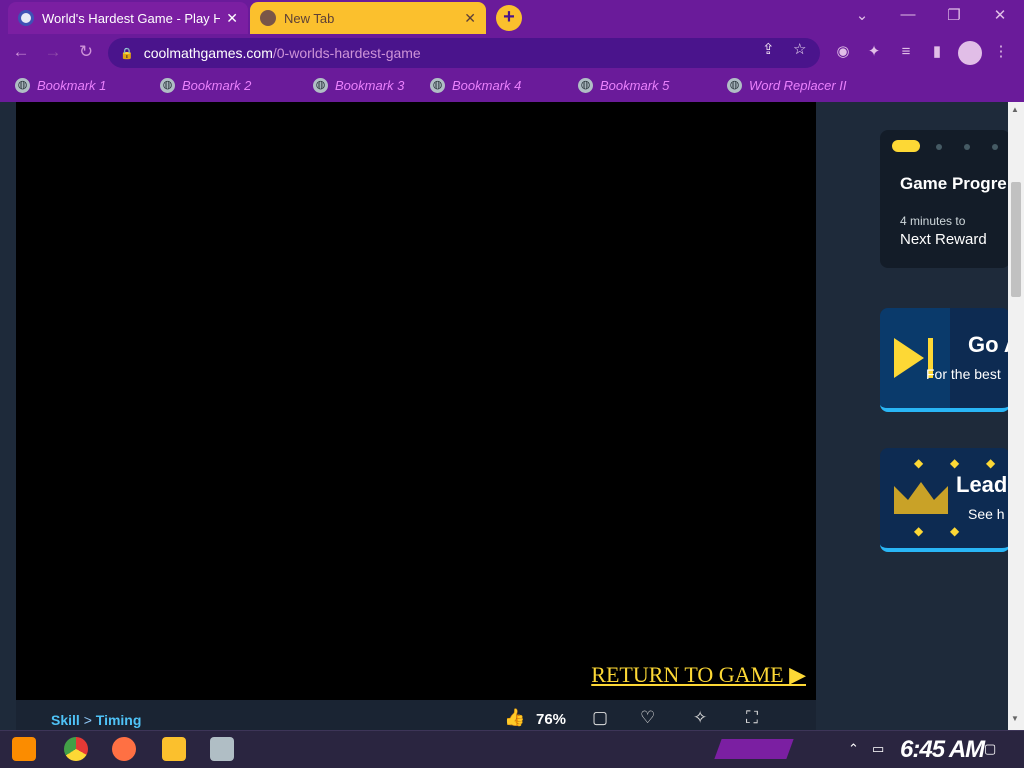 This screenshot has height=768, width=1024. Describe the element at coordinates (1016, 416) in the screenshot. I see `page-scrollbar: ▲ ▼` at that location.